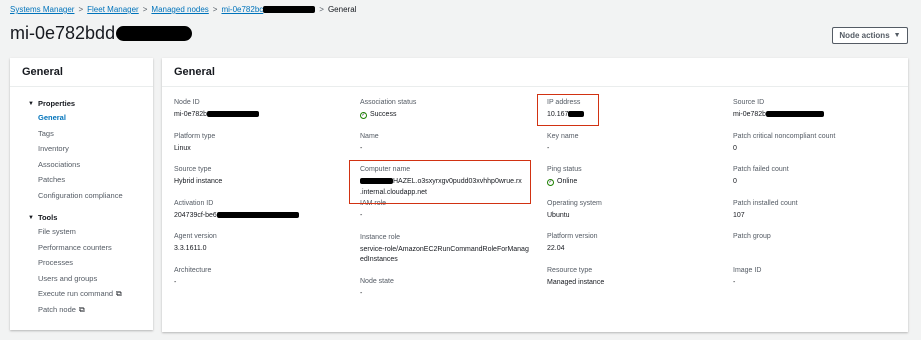 The width and height of the screenshot is (921, 340). Describe the element at coordinates (823, 249) in the screenshot. I see `field-patch-group: Patch group` at that location.